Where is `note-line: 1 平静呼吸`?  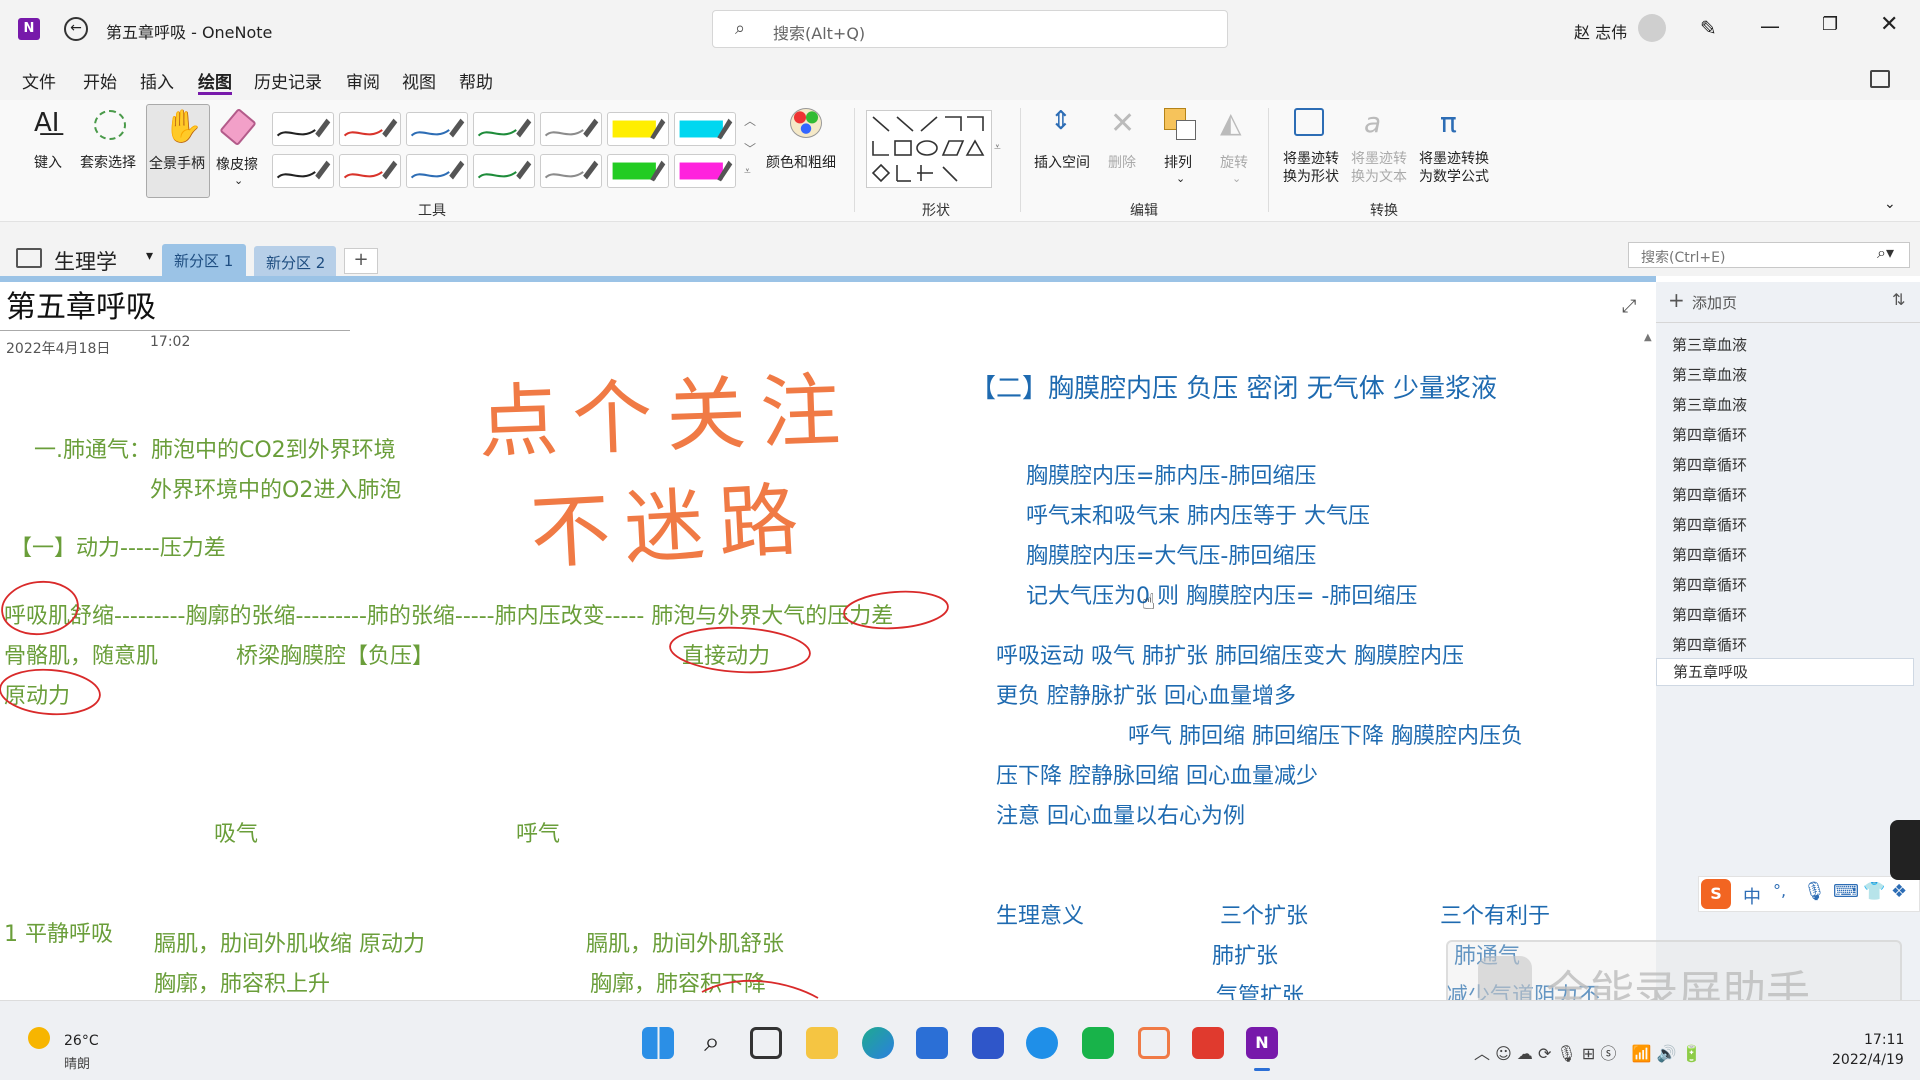 note-line: 1 平静呼吸 is located at coordinates (58, 932).